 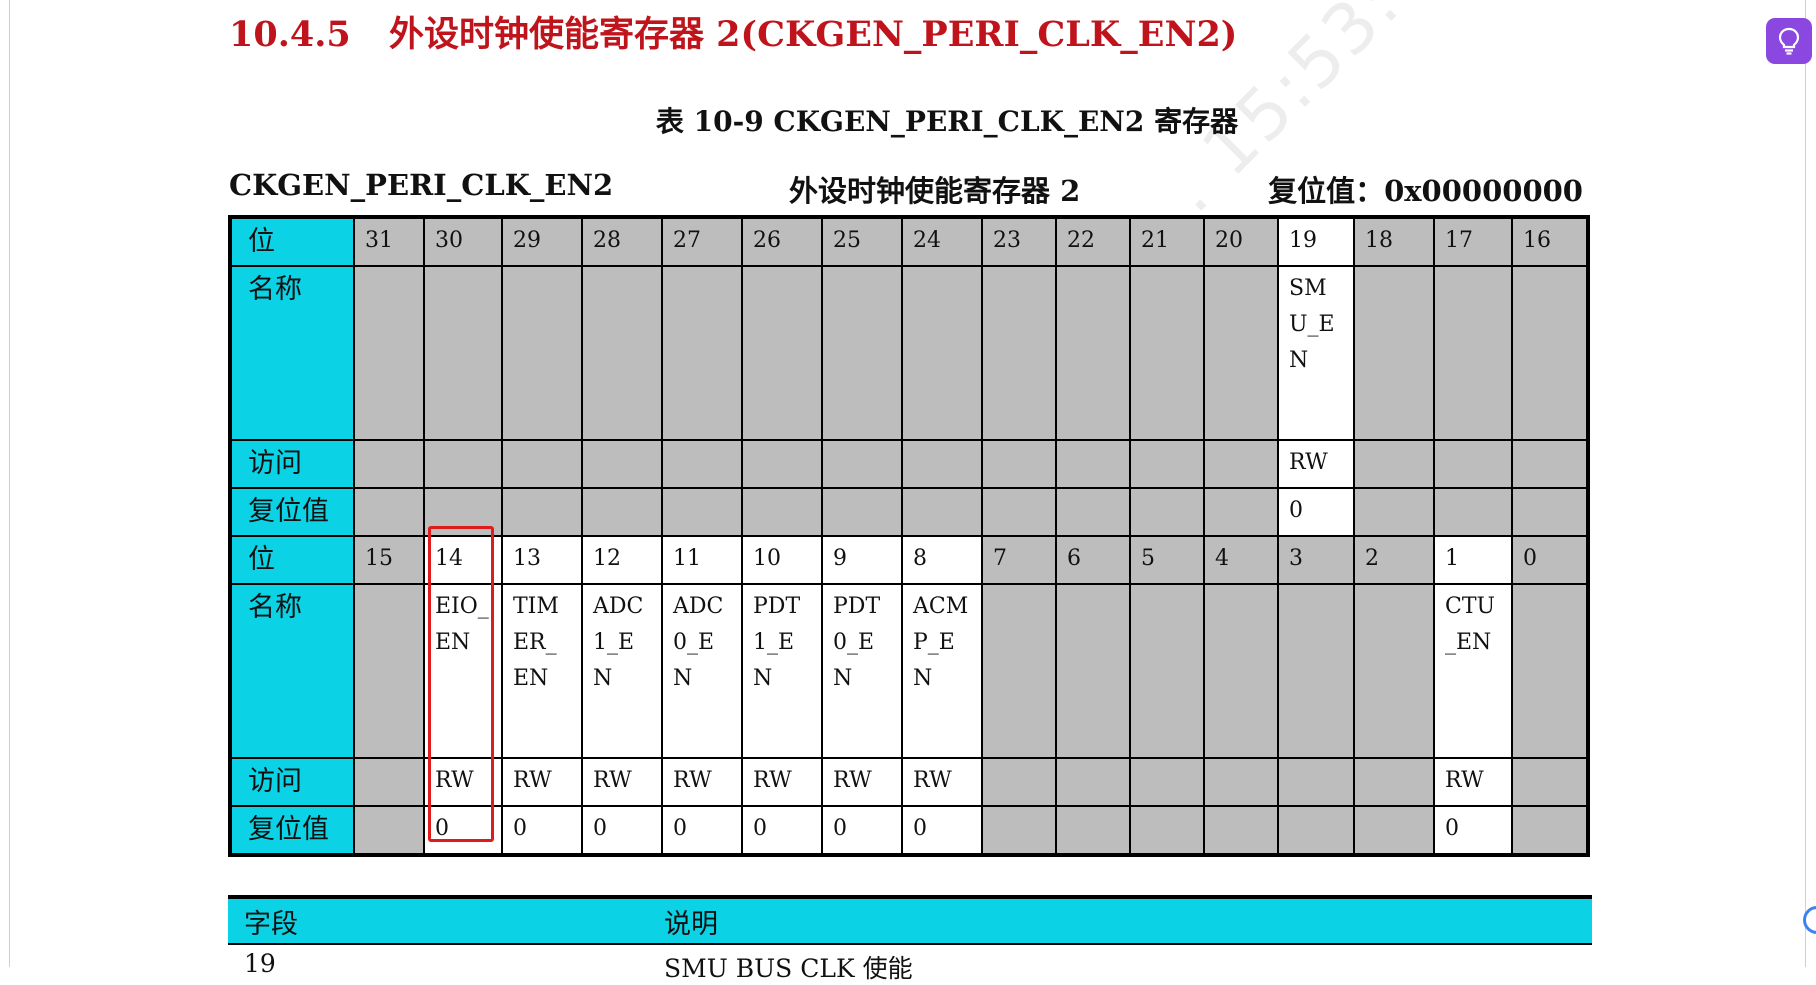 I want to click on register-name: CKGEN_PERI_CLK_EN2, so click(x=421, y=185).